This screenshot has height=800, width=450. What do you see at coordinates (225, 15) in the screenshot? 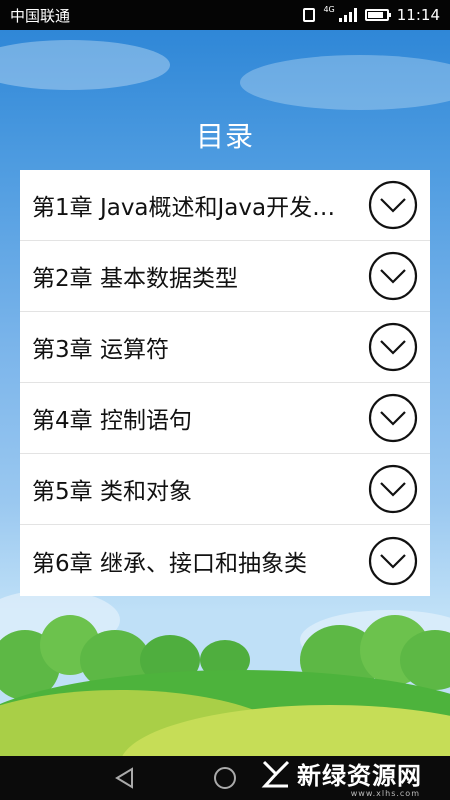
I see `status-bar: 中国联通 4G 11:14` at bounding box center [225, 15].